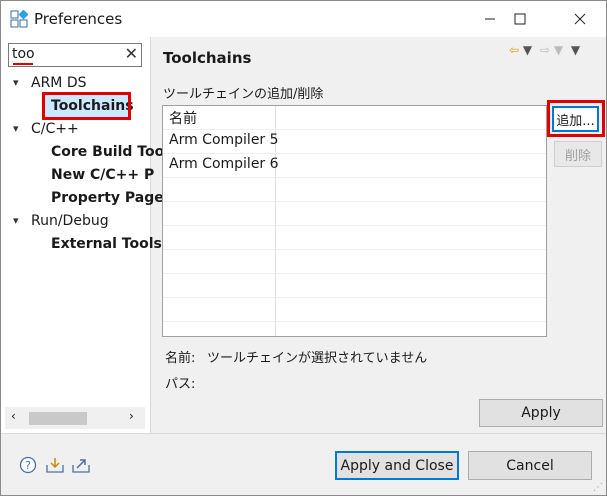  I want to click on path-label: パス:, so click(180, 384).